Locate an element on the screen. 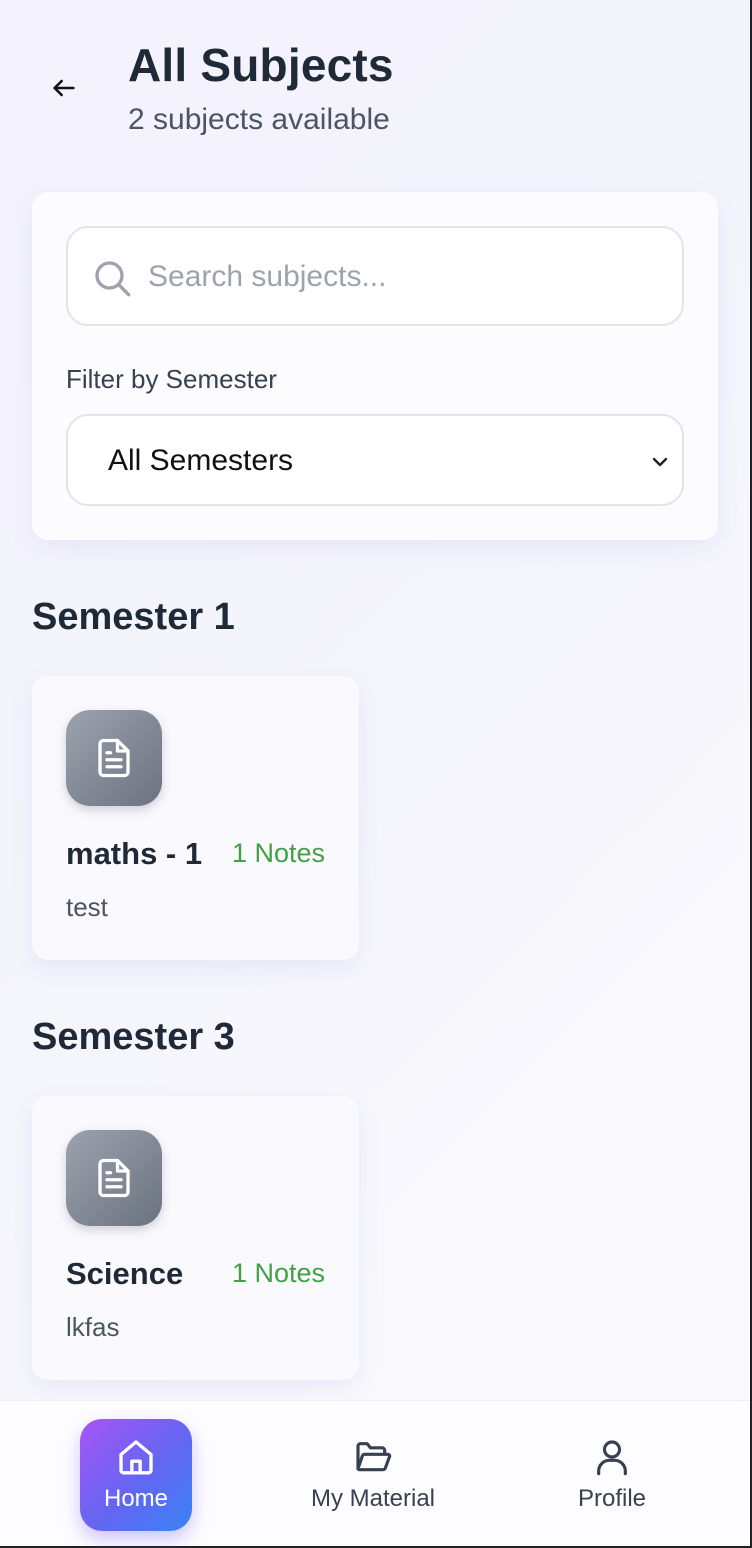 The image size is (752, 1548). bottom-navigation: Home My Material Profile is located at coordinates (375, 1473).